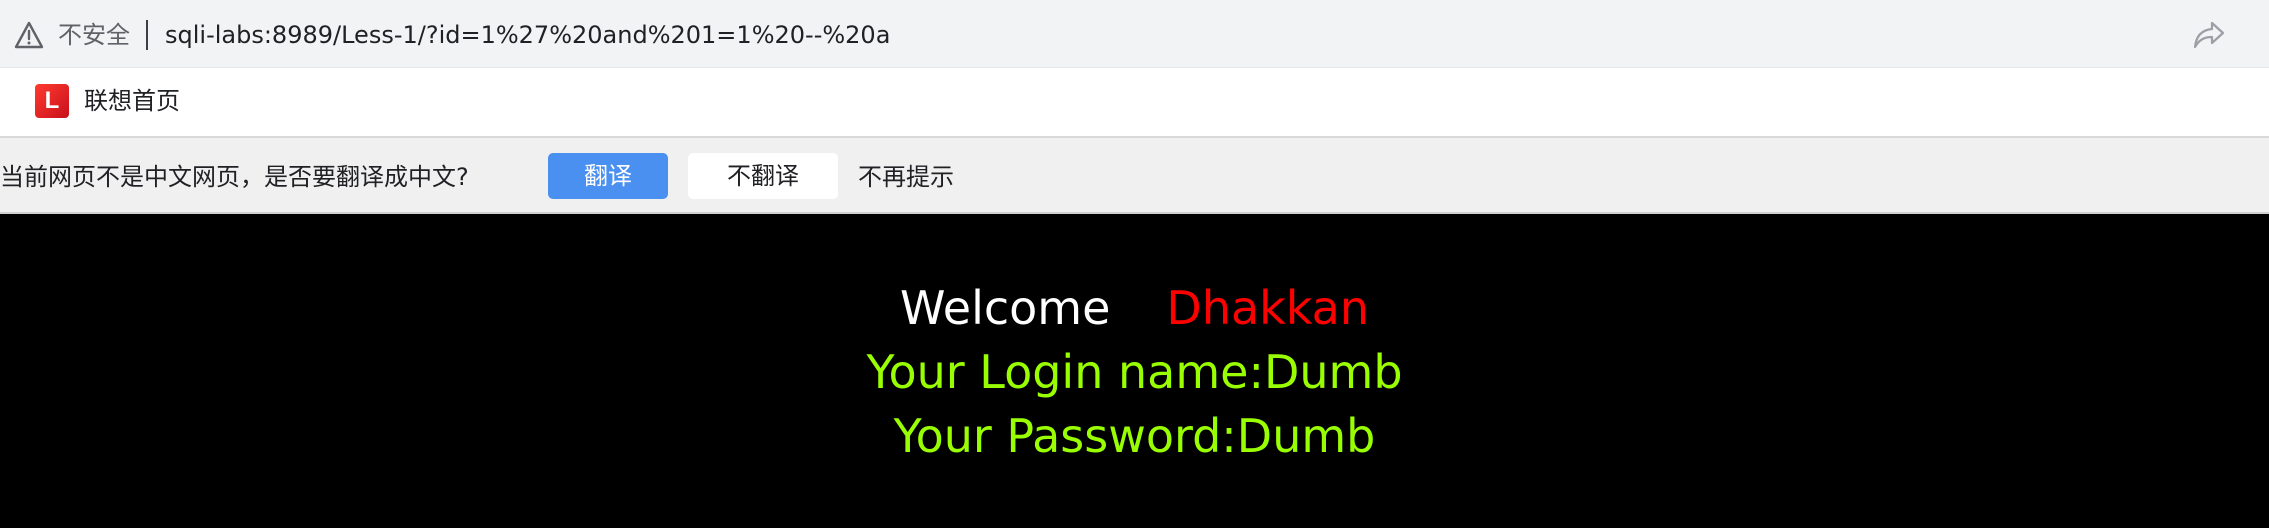 The image size is (2269, 528). Describe the element at coordinates (2209, 35) in the screenshot. I see `share-icon` at that location.